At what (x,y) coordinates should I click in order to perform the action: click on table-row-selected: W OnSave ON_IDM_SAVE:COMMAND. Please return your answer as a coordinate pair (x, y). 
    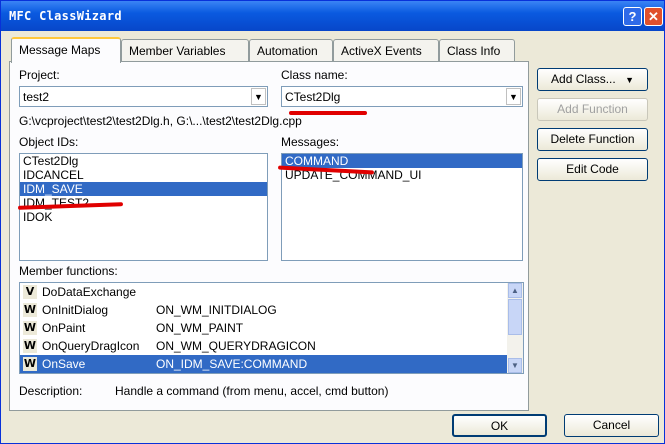
    Looking at the image, I should click on (263, 364).